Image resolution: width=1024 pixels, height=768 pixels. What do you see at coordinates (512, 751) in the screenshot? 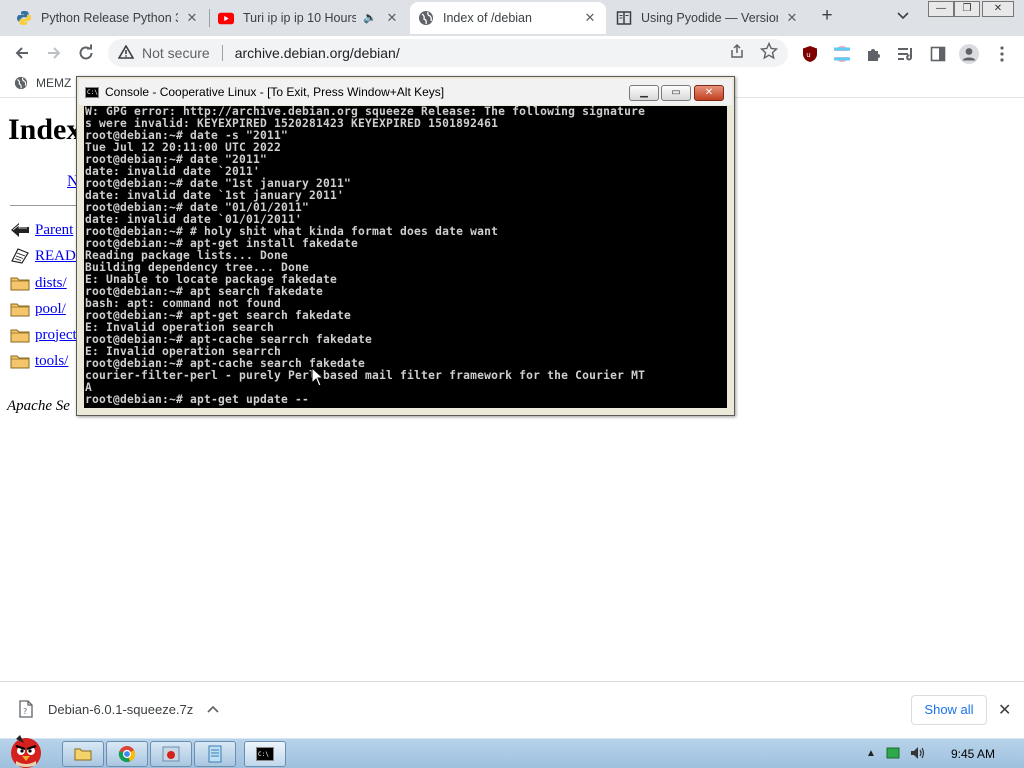
I see `taskbar: C:\ ▲ 9:45 AM` at bounding box center [512, 751].